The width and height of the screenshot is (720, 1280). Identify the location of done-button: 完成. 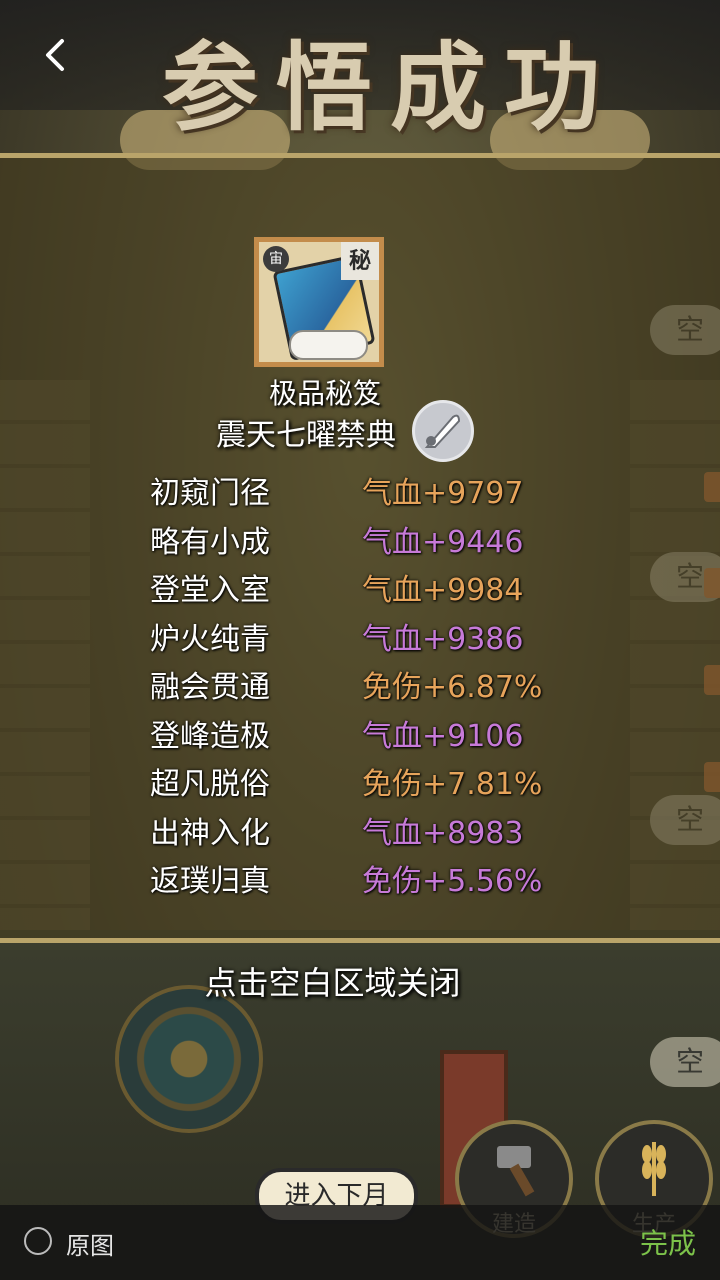
(668, 1242).